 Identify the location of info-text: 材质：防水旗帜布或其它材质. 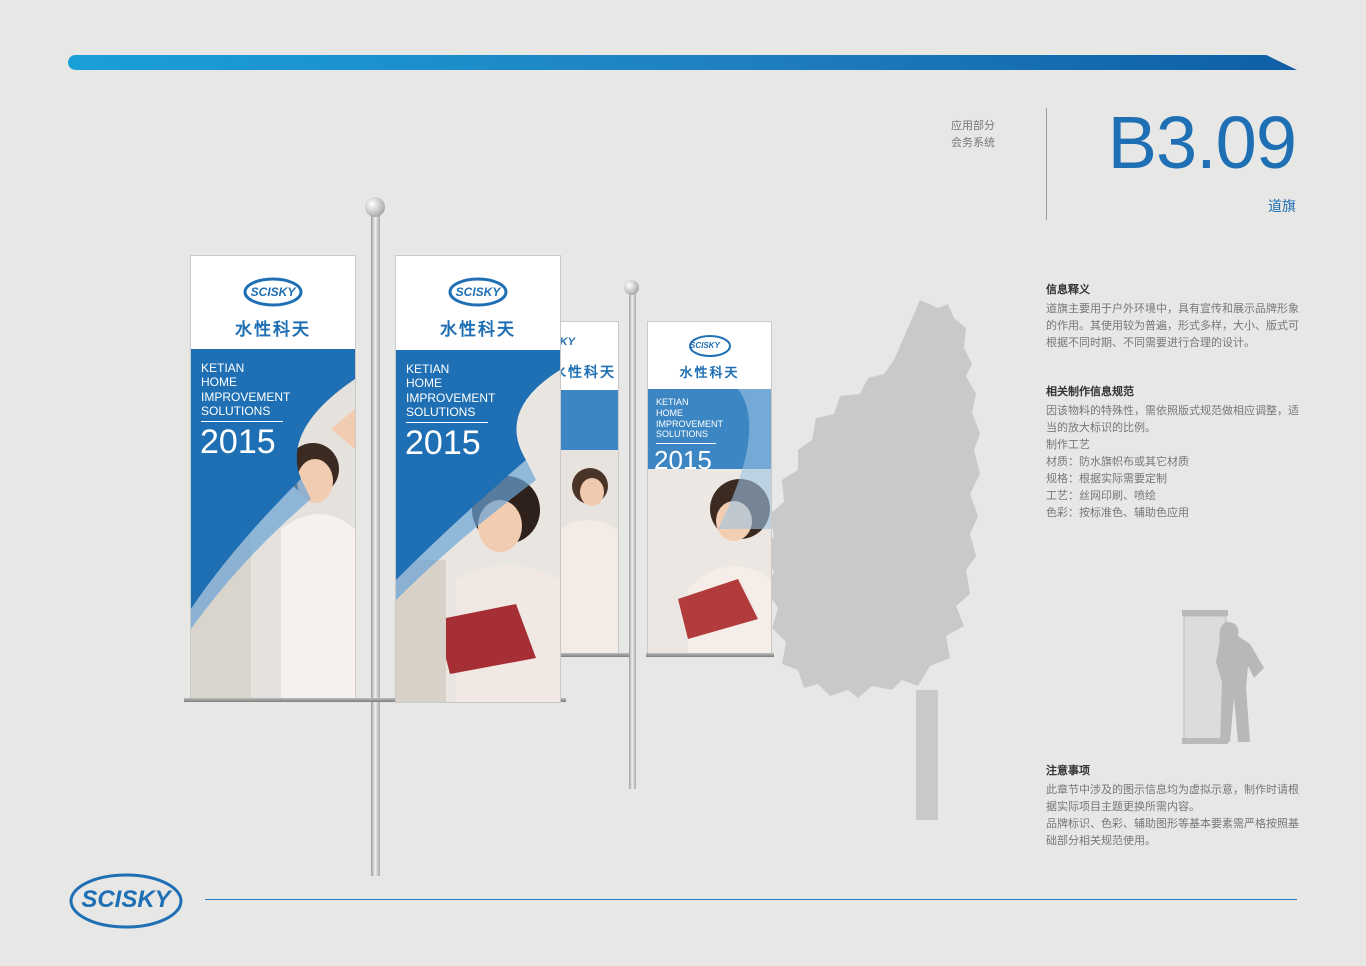
(1117, 462).